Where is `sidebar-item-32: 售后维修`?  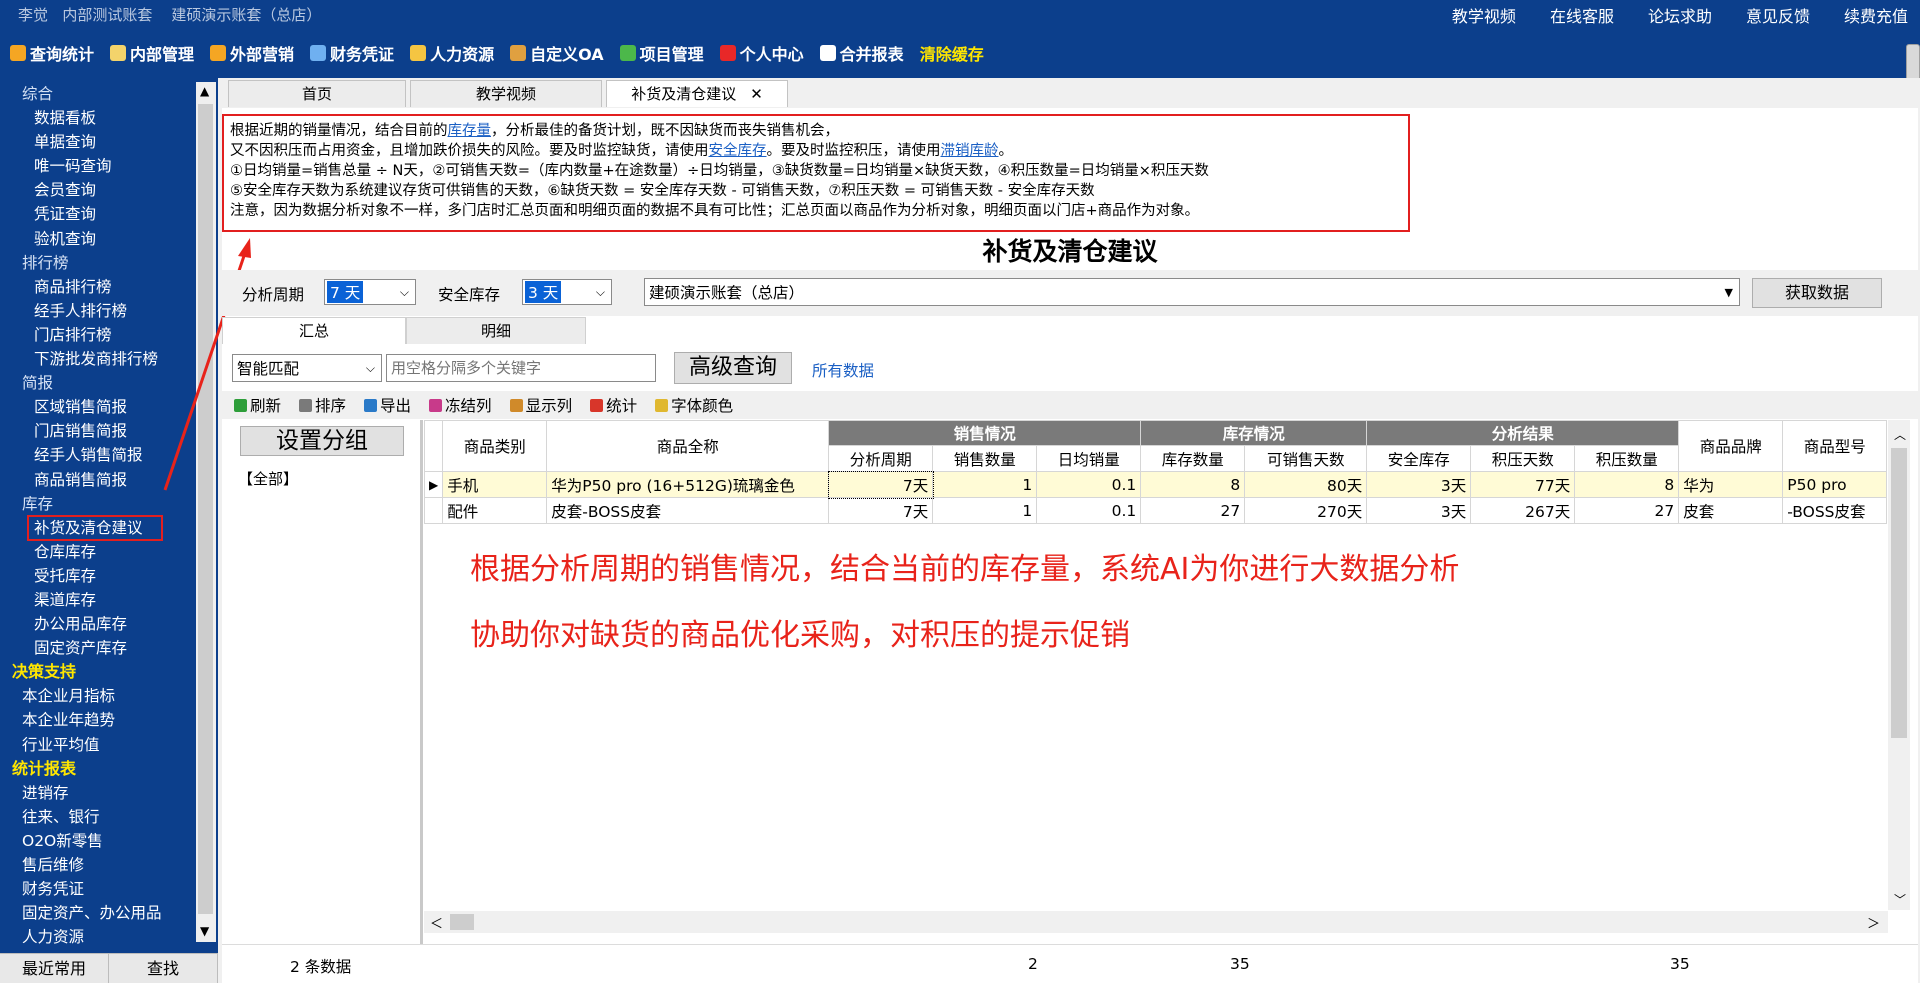
sidebar-item-32: 售后维修 is located at coordinates (98, 865).